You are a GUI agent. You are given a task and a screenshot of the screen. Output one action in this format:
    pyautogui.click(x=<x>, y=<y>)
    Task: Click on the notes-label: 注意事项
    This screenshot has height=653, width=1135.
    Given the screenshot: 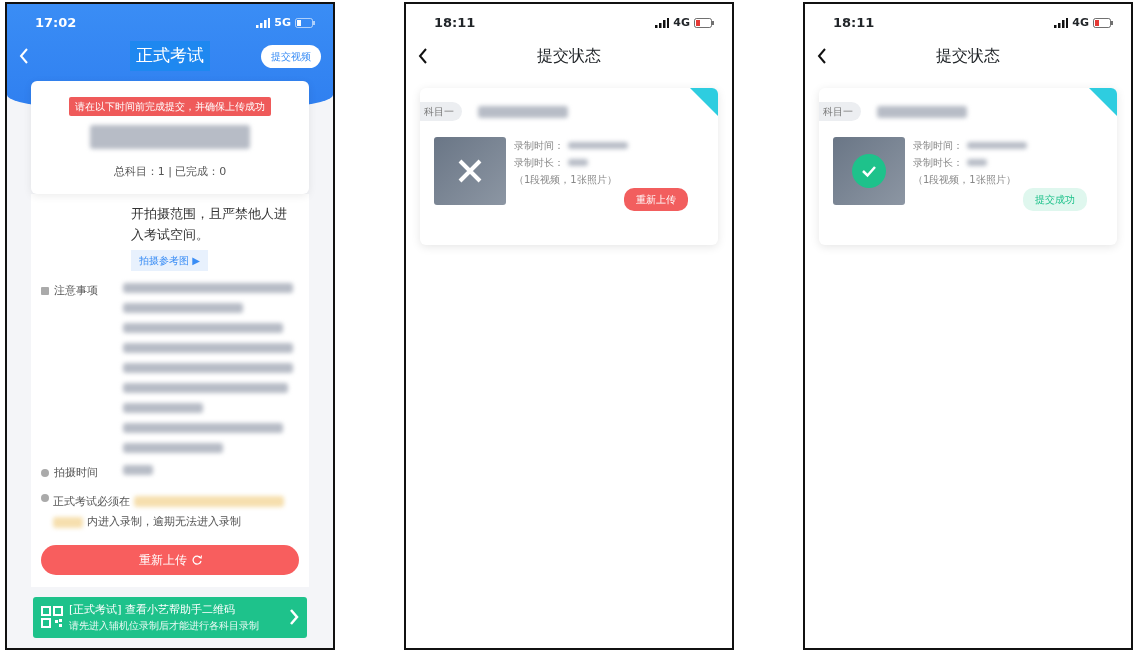 What is the action you would take?
    pyautogui.click(x=76, y=291)
    